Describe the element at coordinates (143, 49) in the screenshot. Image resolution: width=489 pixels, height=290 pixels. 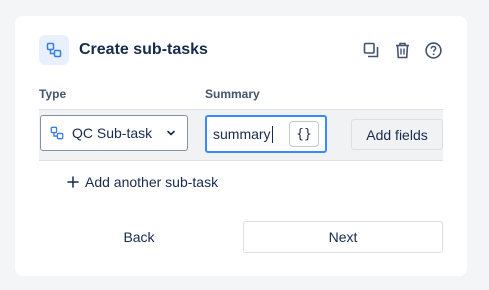
I see `dialog-title: Create sub-tasks` at that location.